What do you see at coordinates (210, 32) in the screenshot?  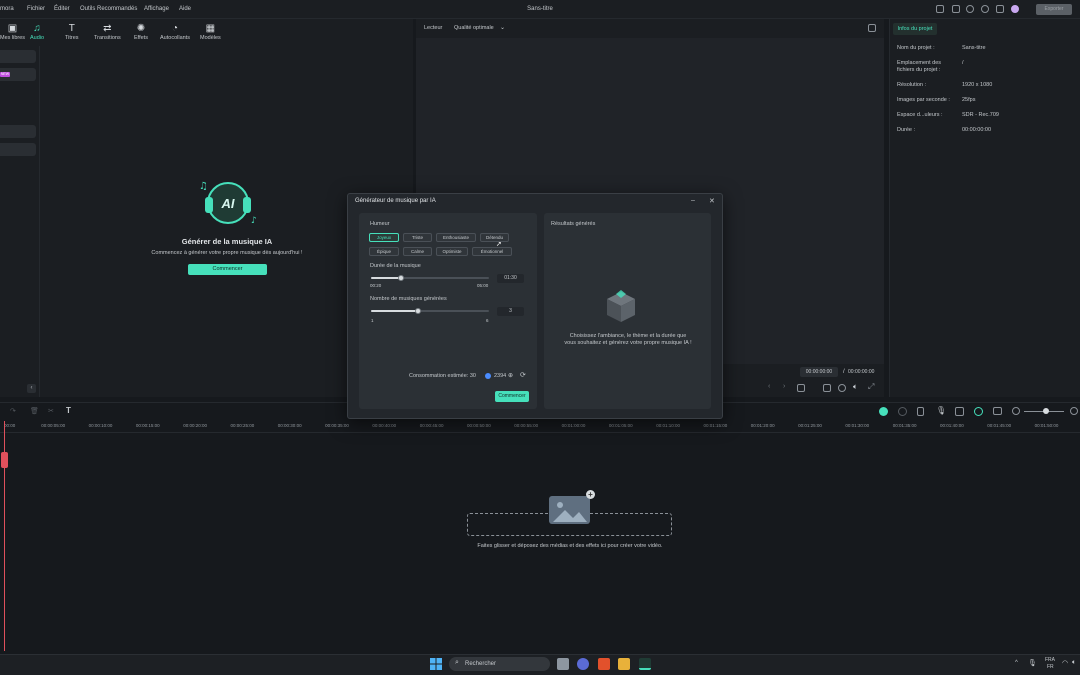 I see `tab-modeles: ▦ Modèles` at bounding box center [210, 32].